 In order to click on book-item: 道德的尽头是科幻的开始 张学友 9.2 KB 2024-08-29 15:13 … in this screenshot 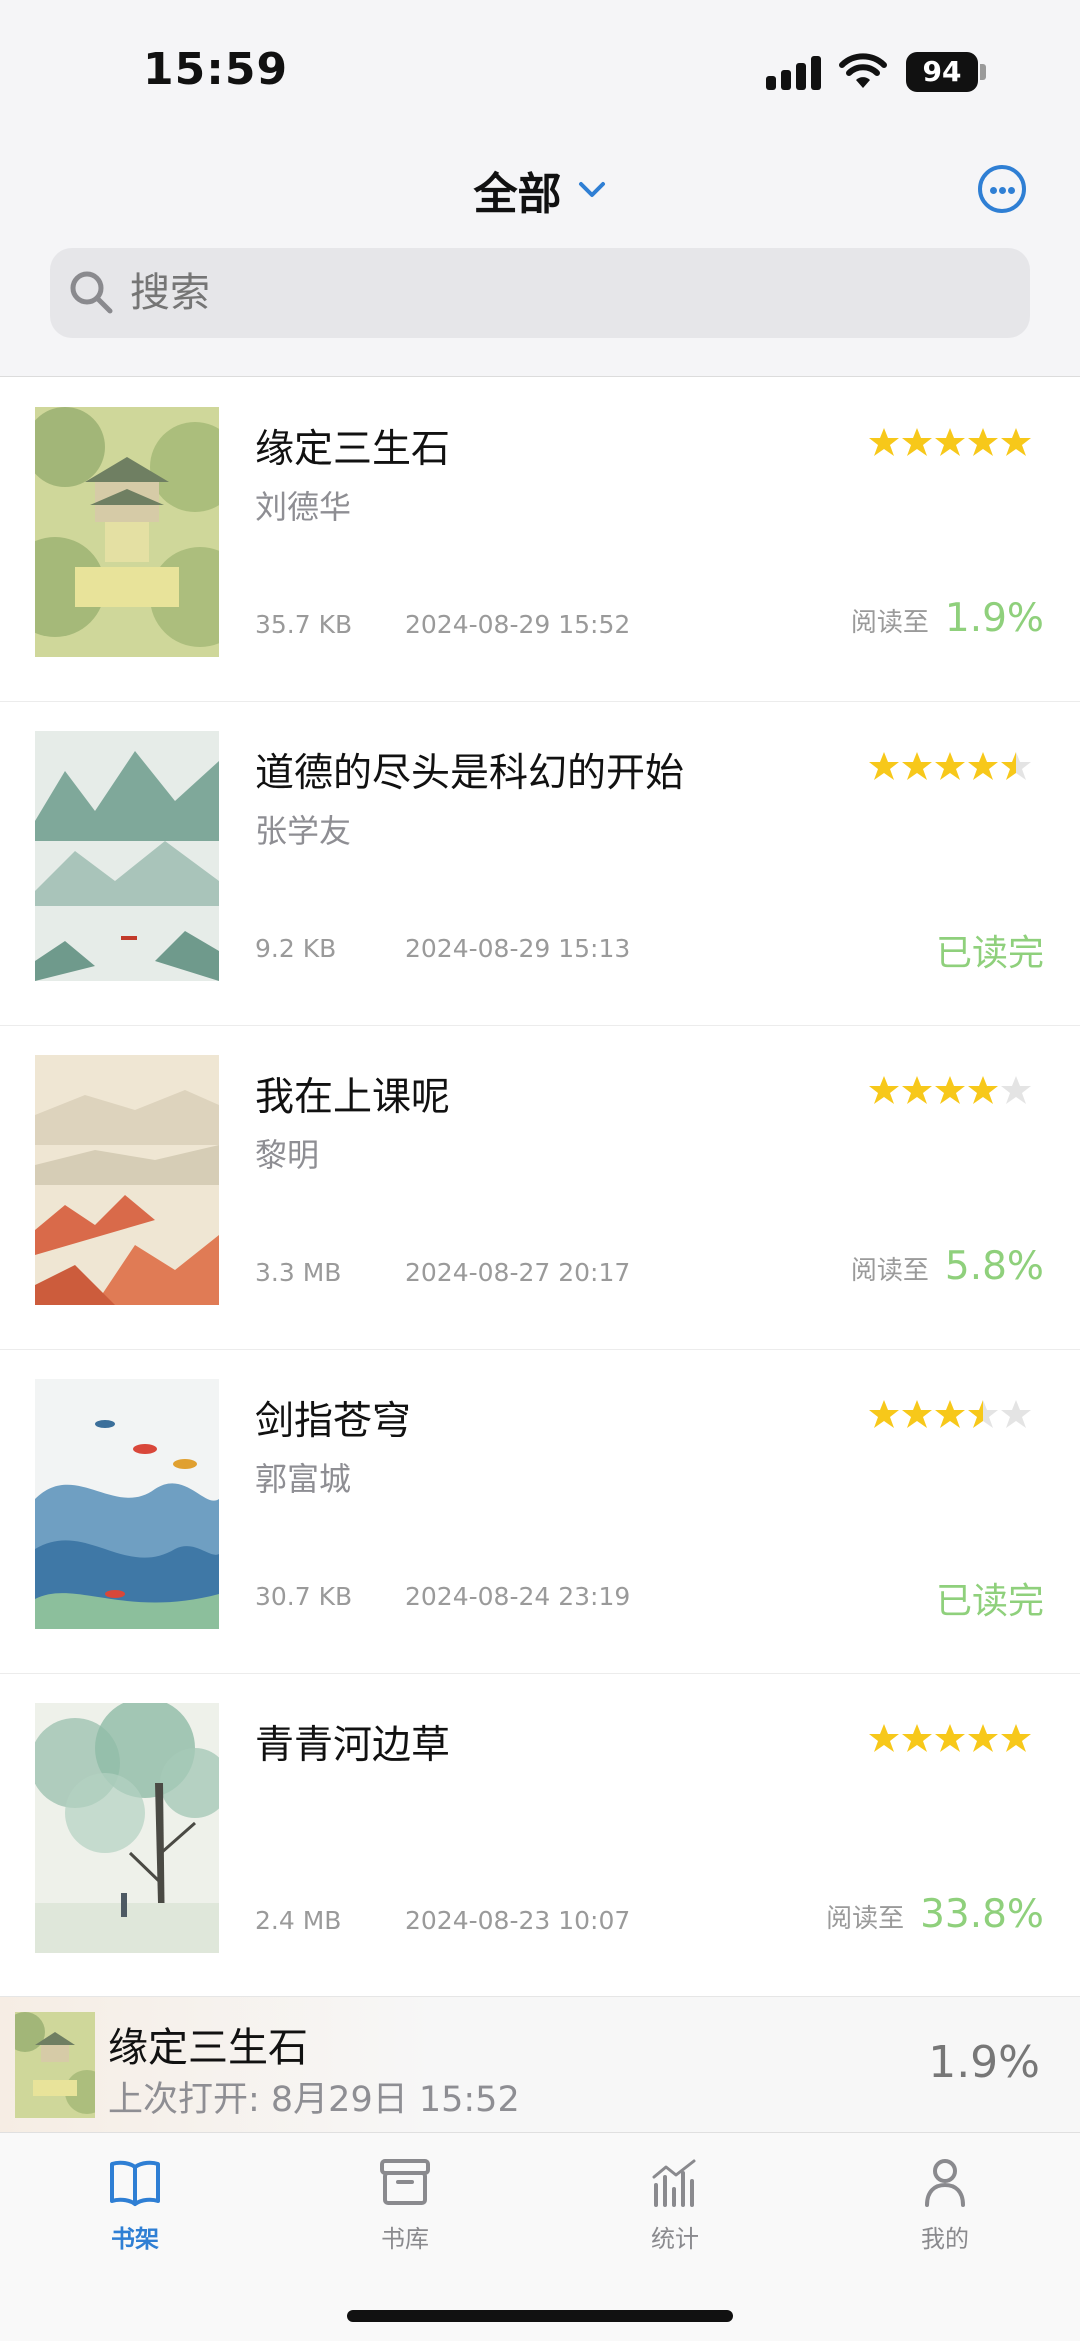, I will do `click(540, 864)`.